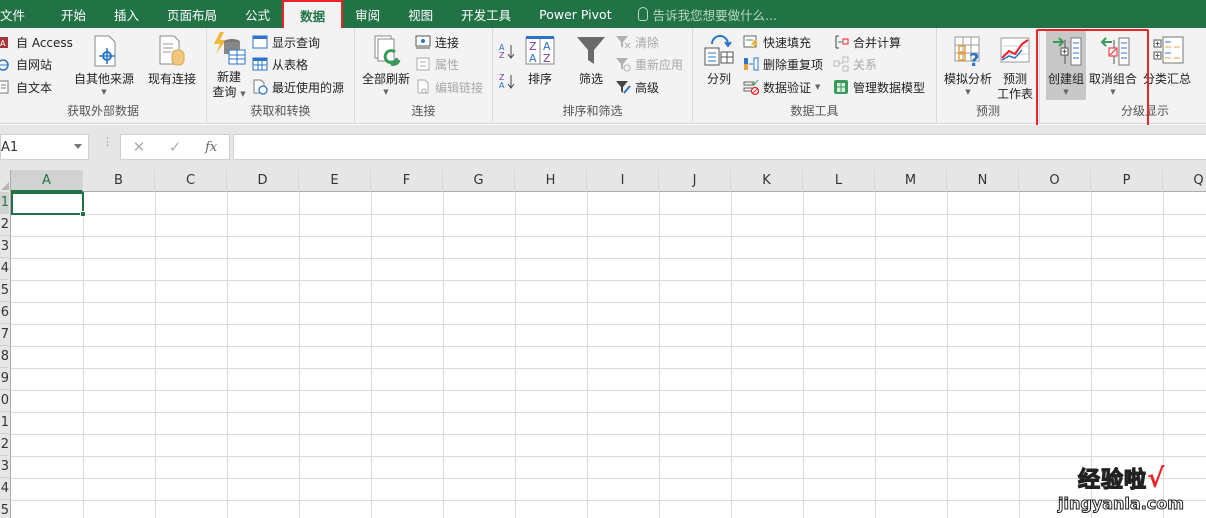 This screenshot has height=518, width=1206. I want to click on row-header: 4, so click(4, 269).